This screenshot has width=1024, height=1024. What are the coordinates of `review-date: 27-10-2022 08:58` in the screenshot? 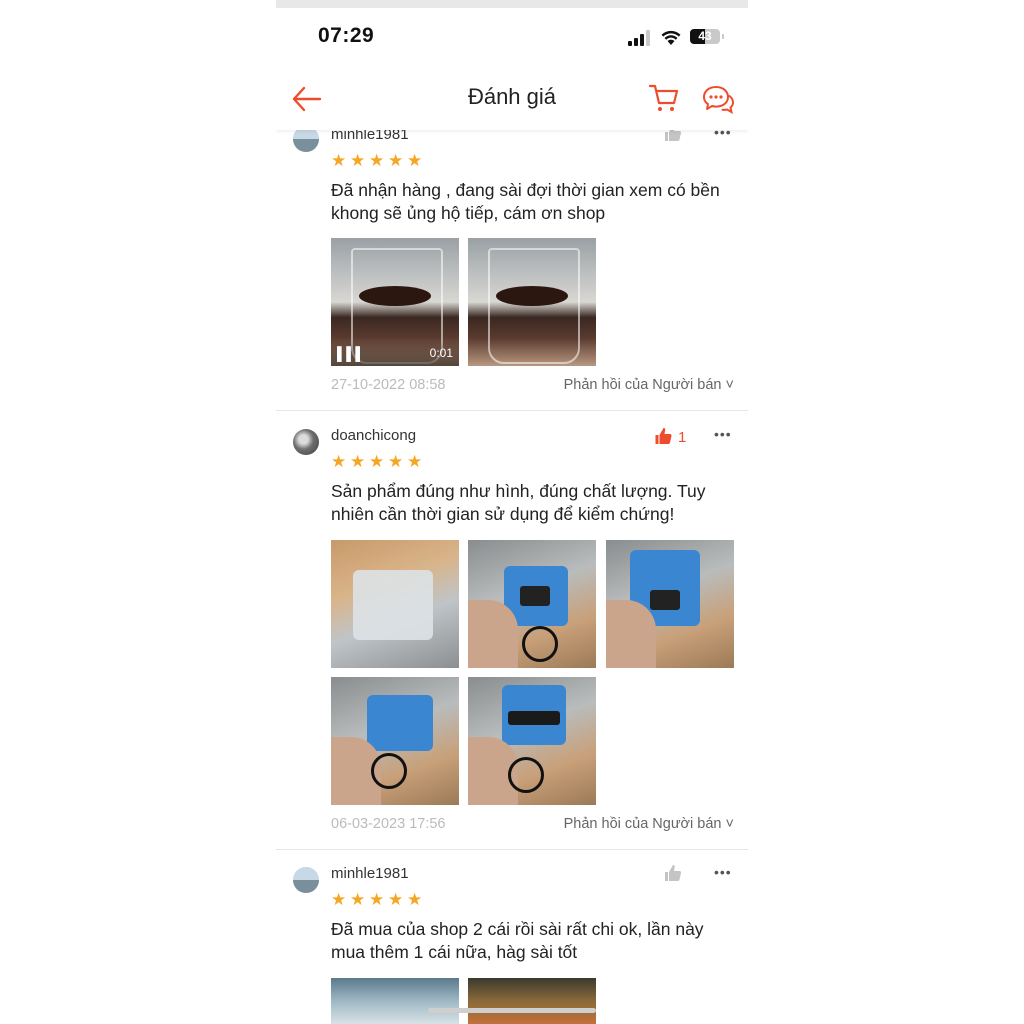 It's located at (388, 385).